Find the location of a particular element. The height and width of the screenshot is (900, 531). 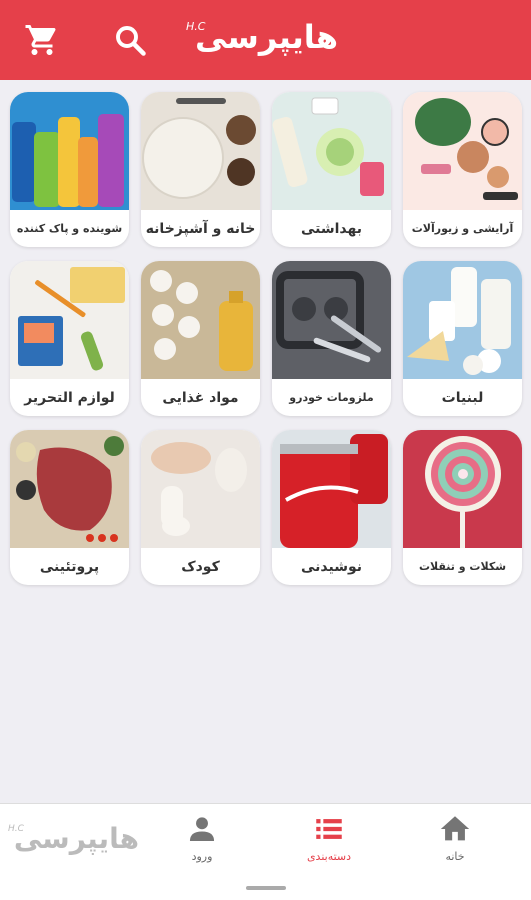

search-button is located at coordinates (130, 40).